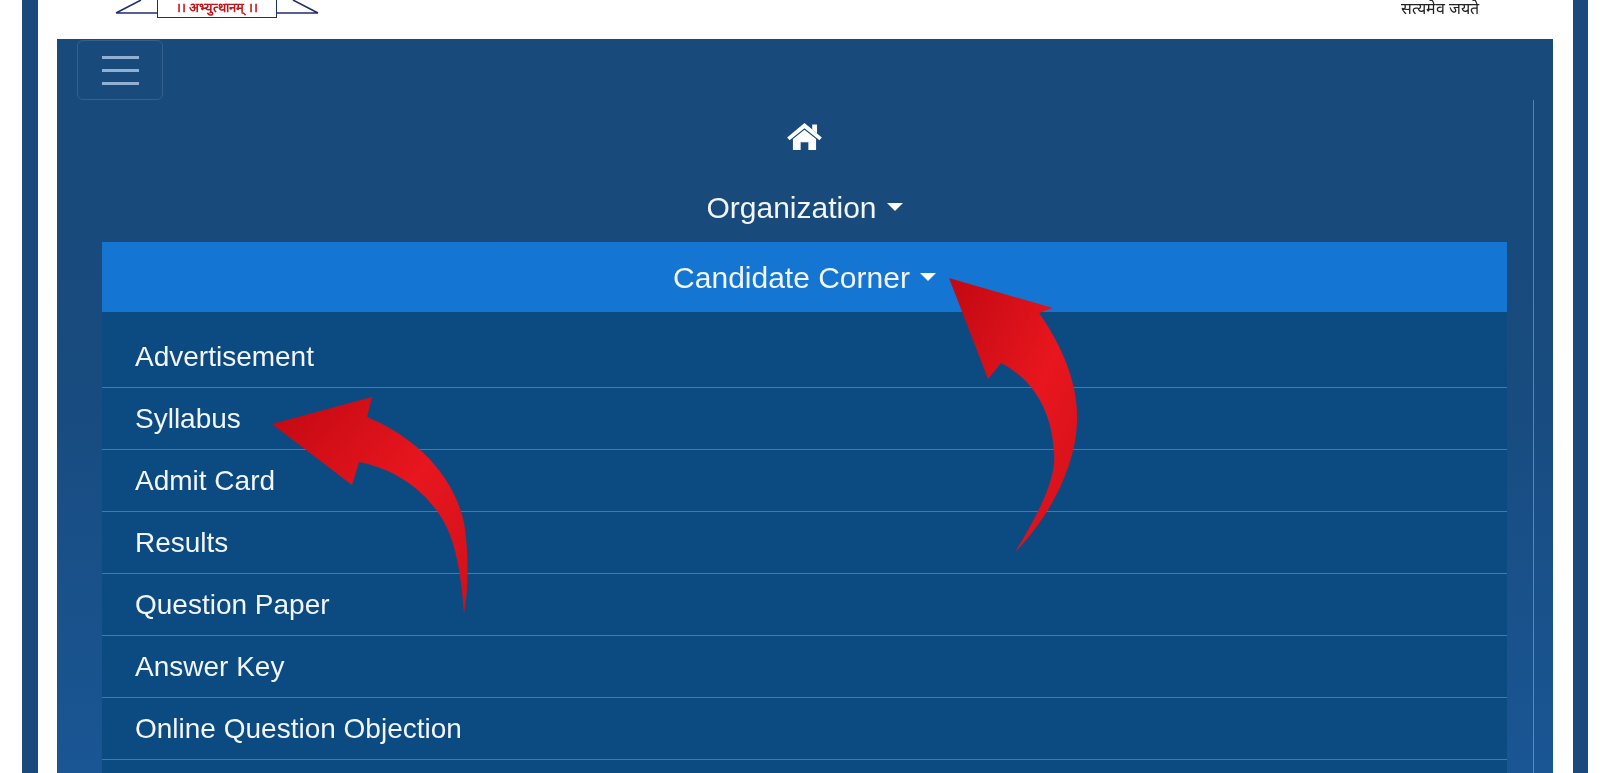  Describe the element at coordinates (804, 207) in the screenshot. I see `nav-dropdown-link: Organization` at that location.